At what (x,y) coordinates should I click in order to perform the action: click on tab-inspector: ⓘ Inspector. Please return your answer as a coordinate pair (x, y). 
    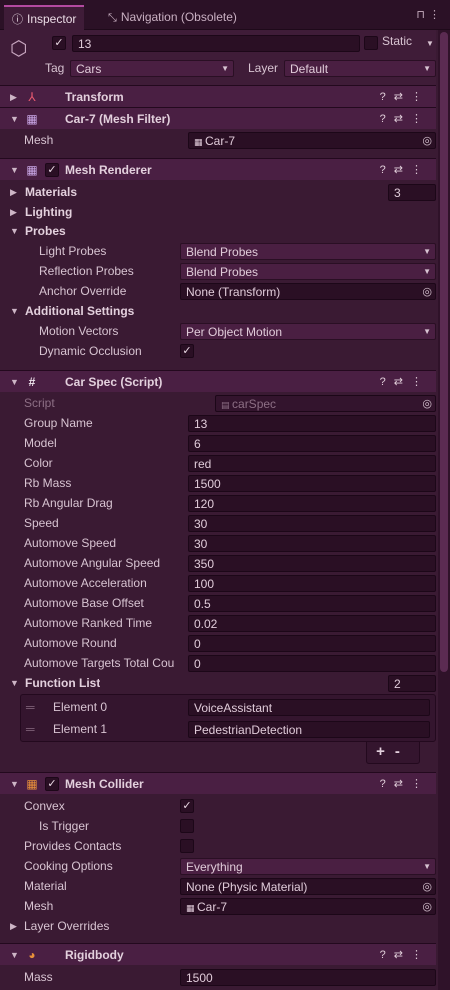
    Looking at the image, I should click on (44, 17).